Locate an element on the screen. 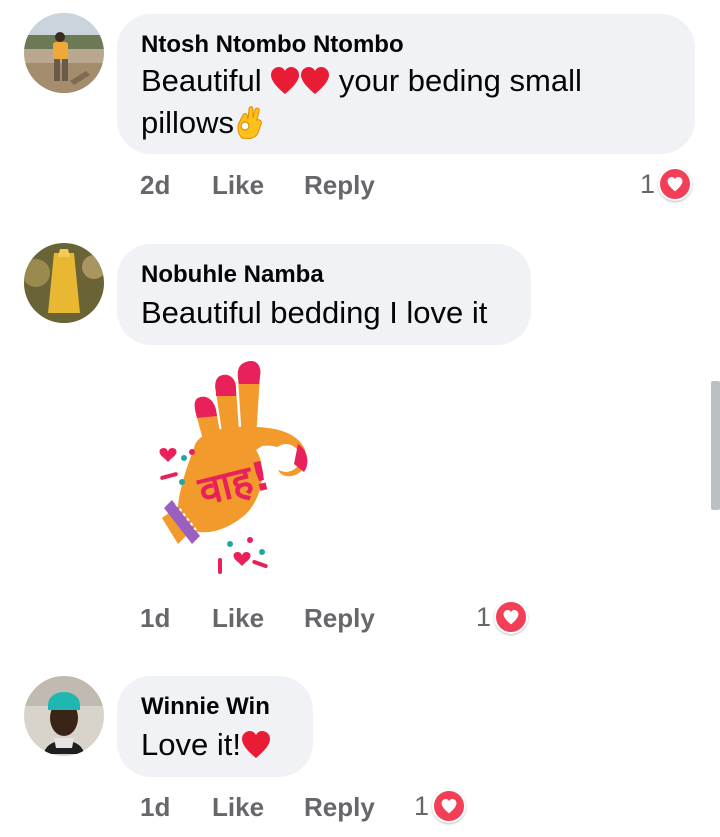 The image size is (720, 837). comment-bubble: Winnie Win Love it! is located at coordinates (215, 726).